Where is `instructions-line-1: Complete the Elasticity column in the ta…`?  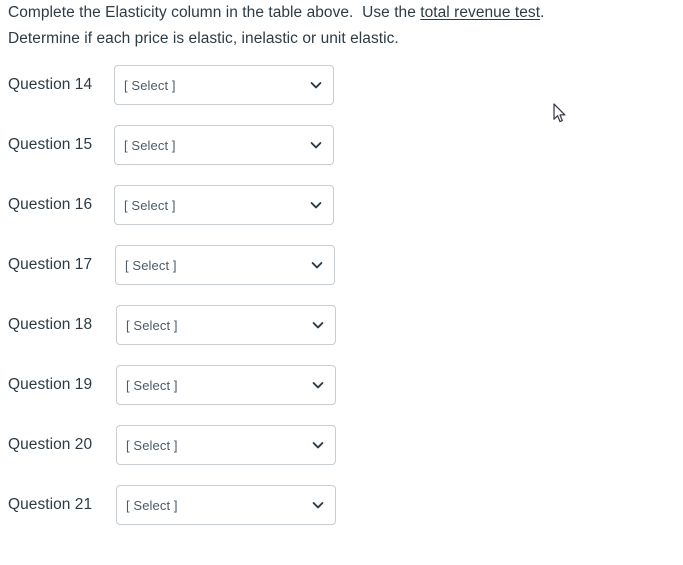 instructions-line-1: Complete the Elasticity column in the ta… is located at coordinates (338, 13).